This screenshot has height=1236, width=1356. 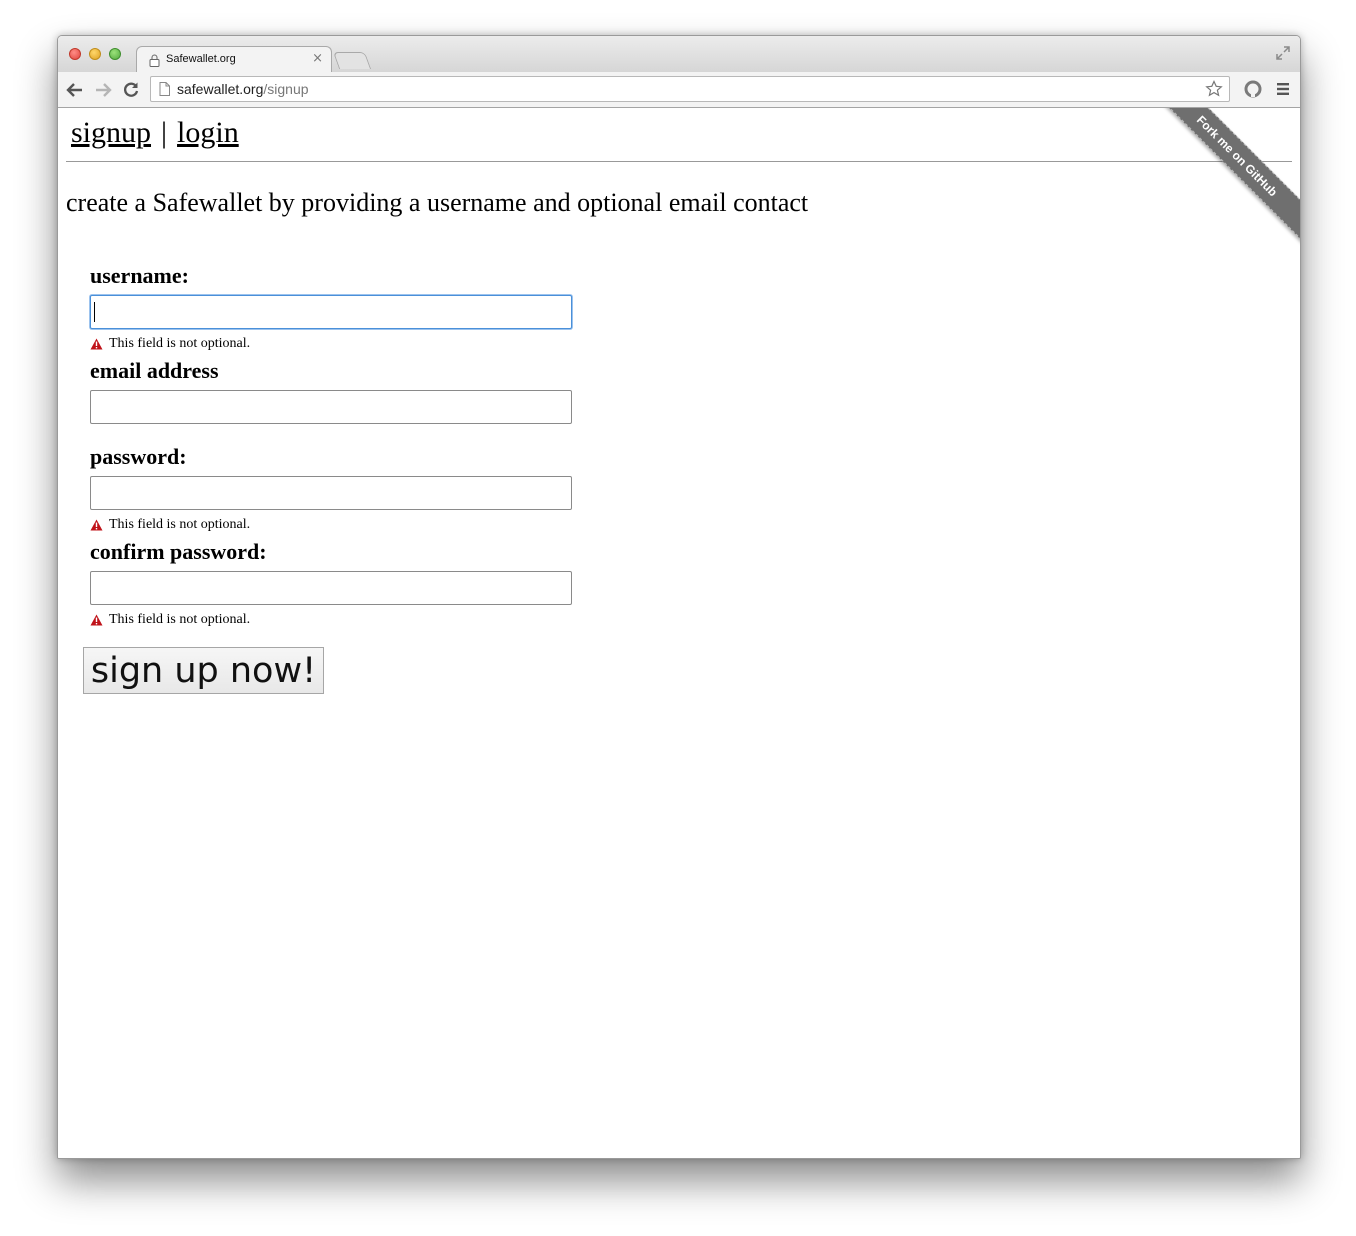 I want to click on github-ribbon-container: Fork me on GitHub, so click(x=1225, y=183).